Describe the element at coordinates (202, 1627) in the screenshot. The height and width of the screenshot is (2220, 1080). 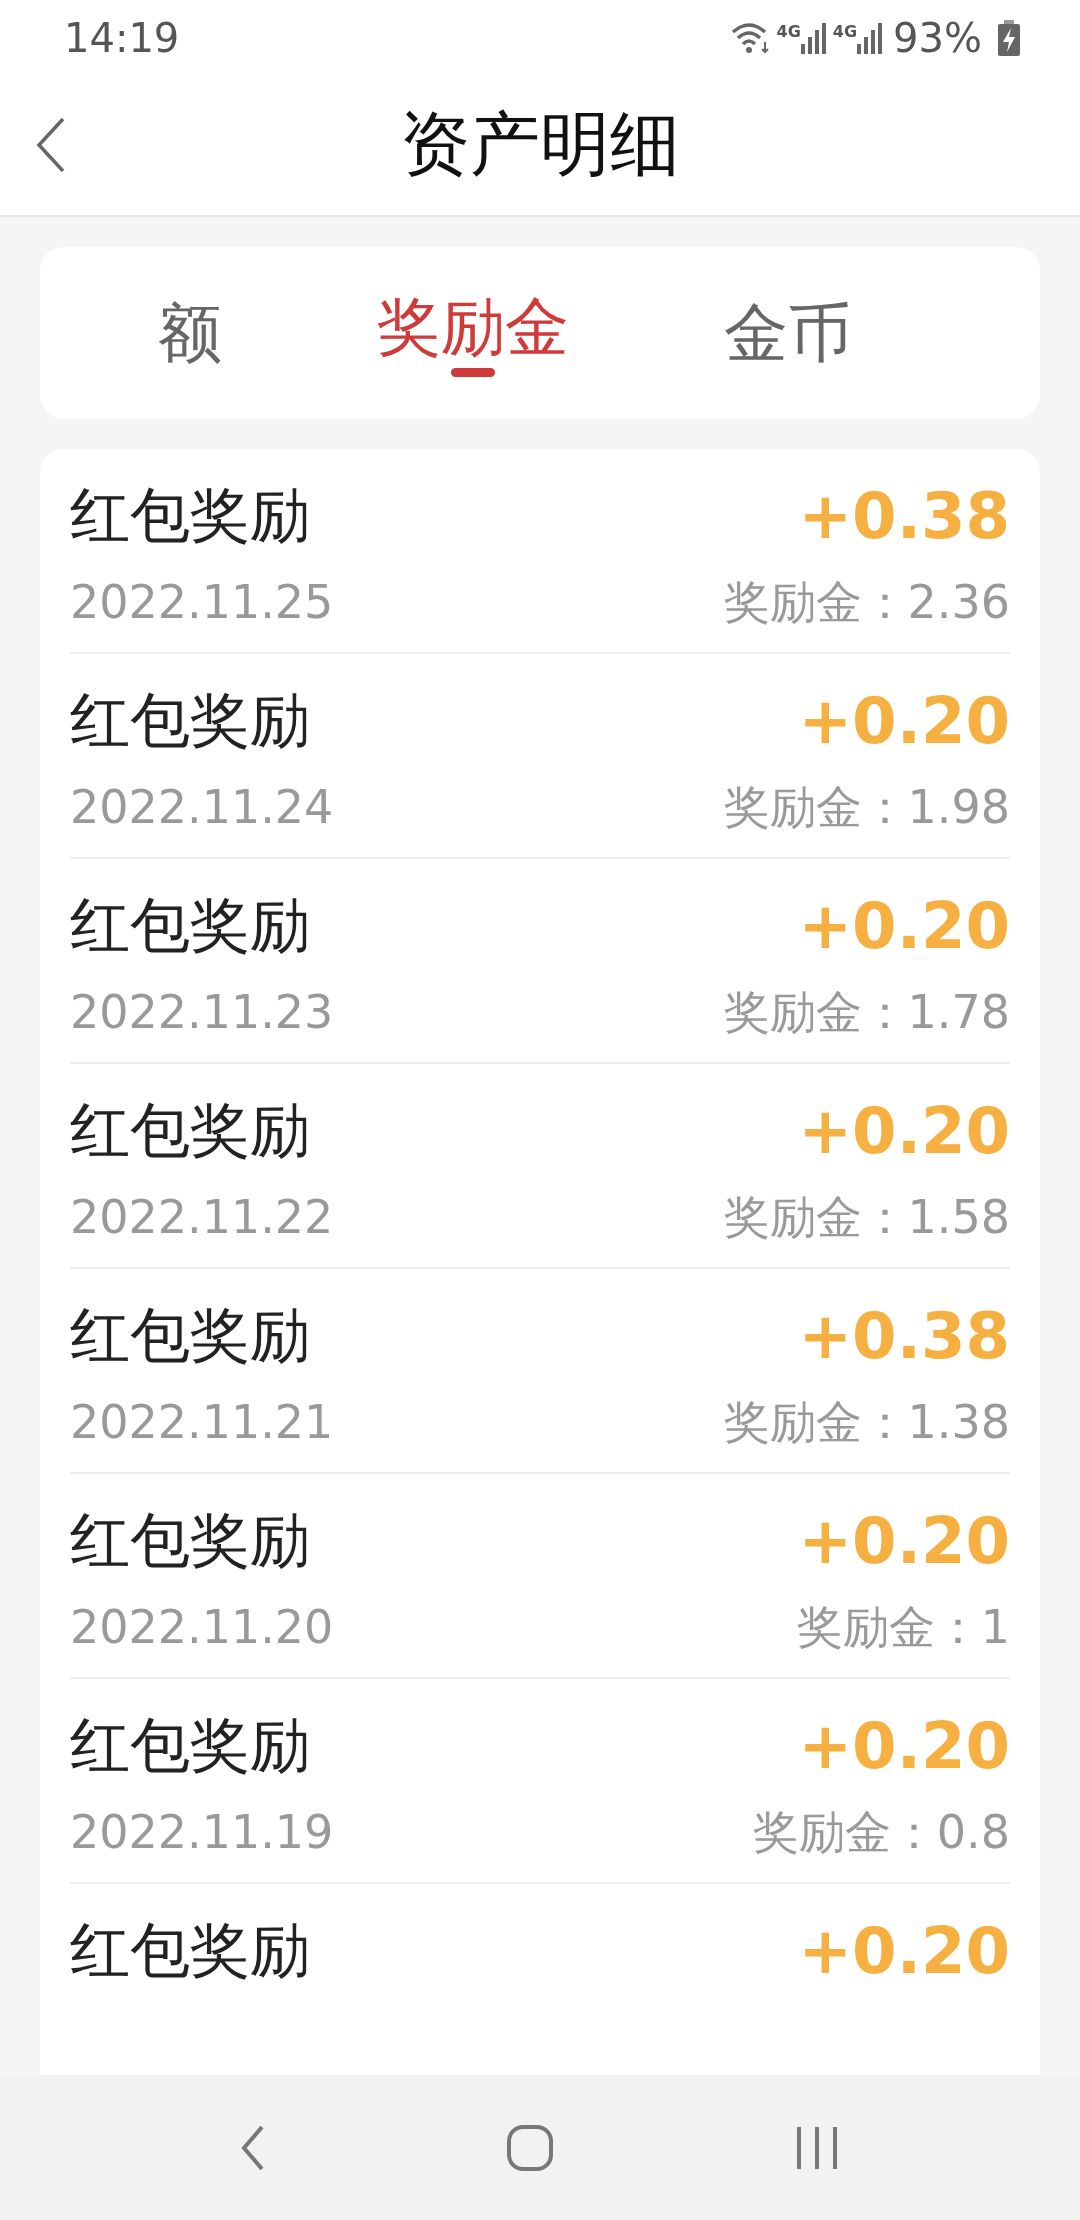
I see `record-date: 2022.11.20` at that location.